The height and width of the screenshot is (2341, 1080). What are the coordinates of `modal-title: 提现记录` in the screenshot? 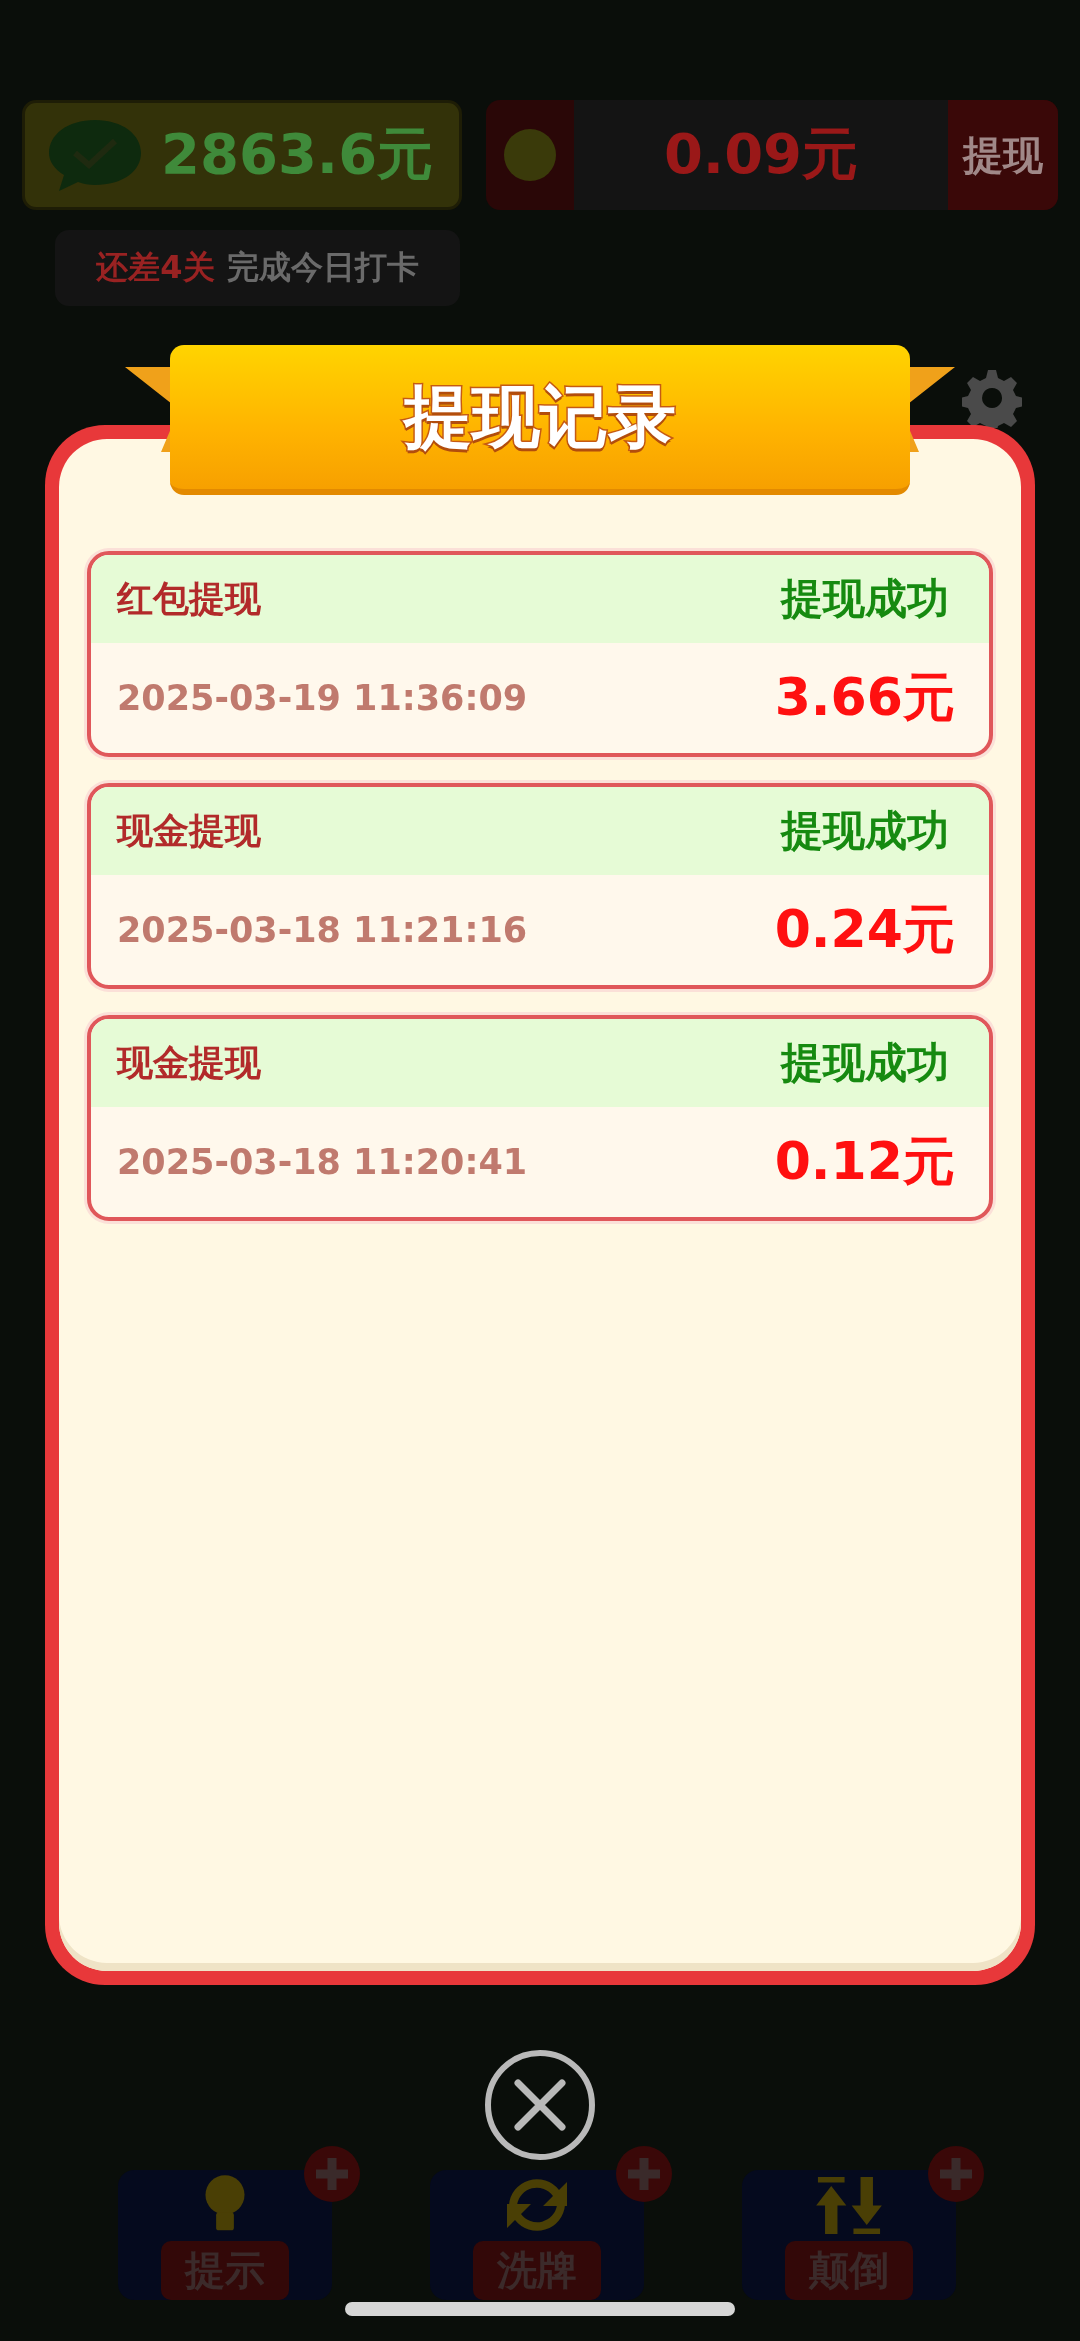 It's located at (540, 416).